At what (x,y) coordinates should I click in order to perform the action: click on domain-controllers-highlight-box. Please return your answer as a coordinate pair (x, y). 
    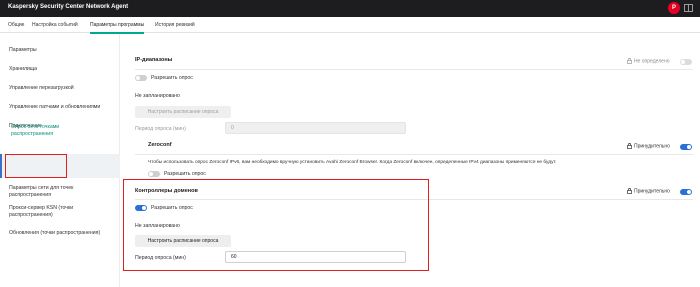
    Looking at the image, I should click on (276, 225).